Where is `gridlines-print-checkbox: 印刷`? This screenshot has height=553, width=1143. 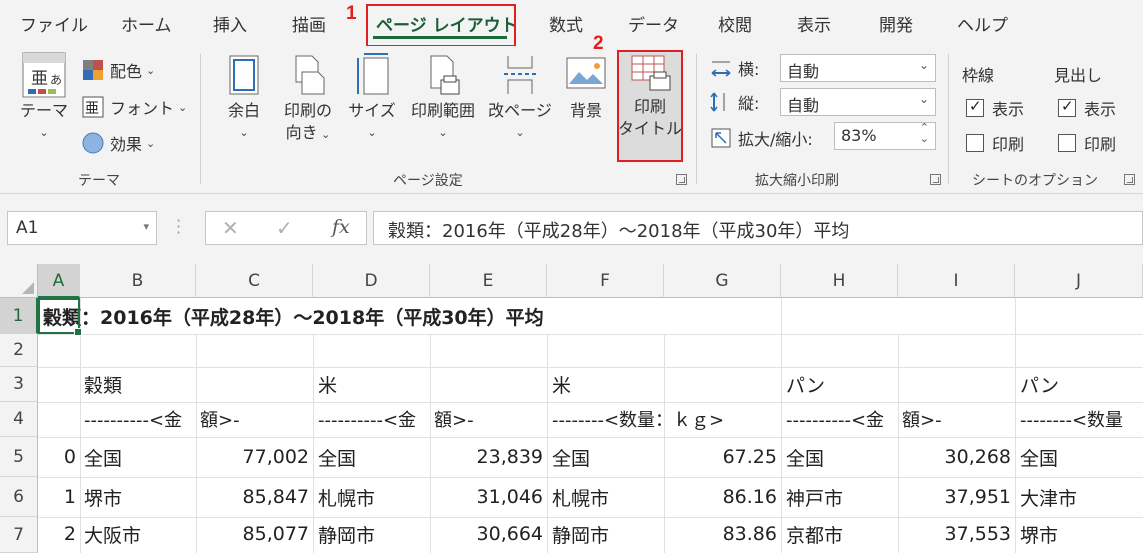
gridlines-print-checkbox: 印刷 is located at coordinates (995, 143).